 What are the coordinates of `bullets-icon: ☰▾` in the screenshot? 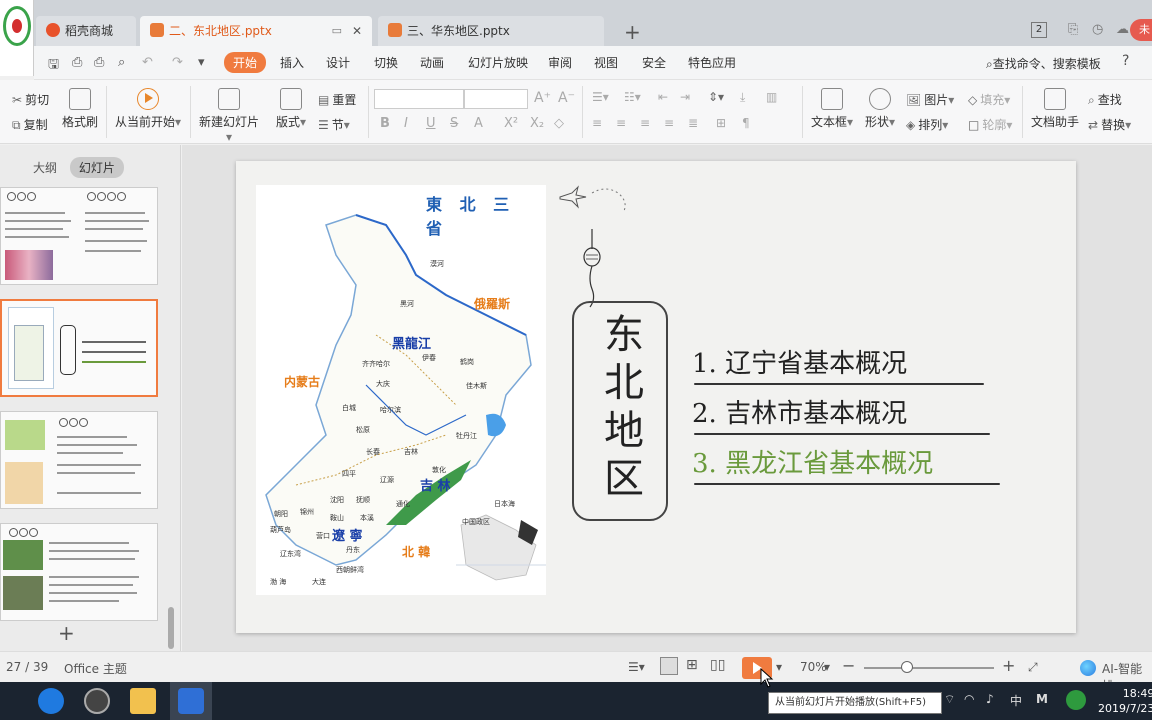 It's located at (600, 97).